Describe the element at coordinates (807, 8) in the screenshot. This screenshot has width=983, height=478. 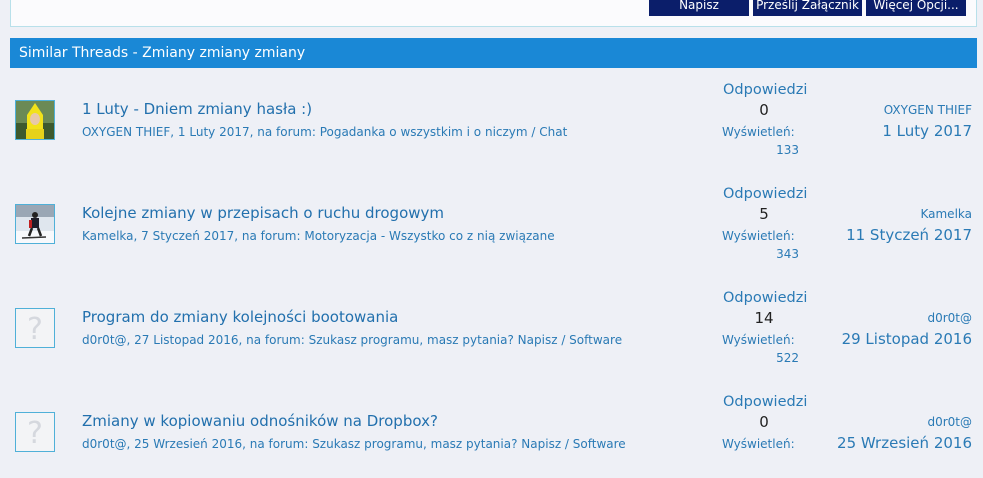
I see `upload-attachment-button: Prześlij Załącznik` at that location.